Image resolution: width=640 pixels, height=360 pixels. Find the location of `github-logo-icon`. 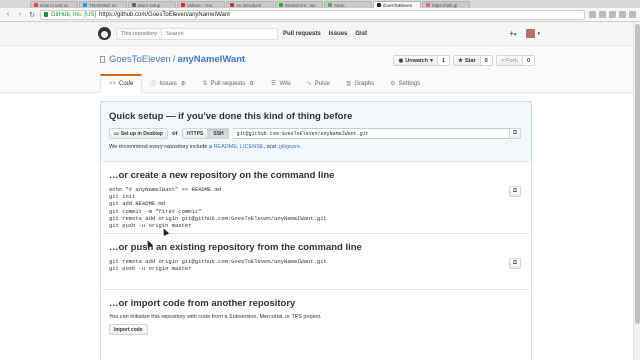

github-logo-icon is located at coordinates (104, 33).